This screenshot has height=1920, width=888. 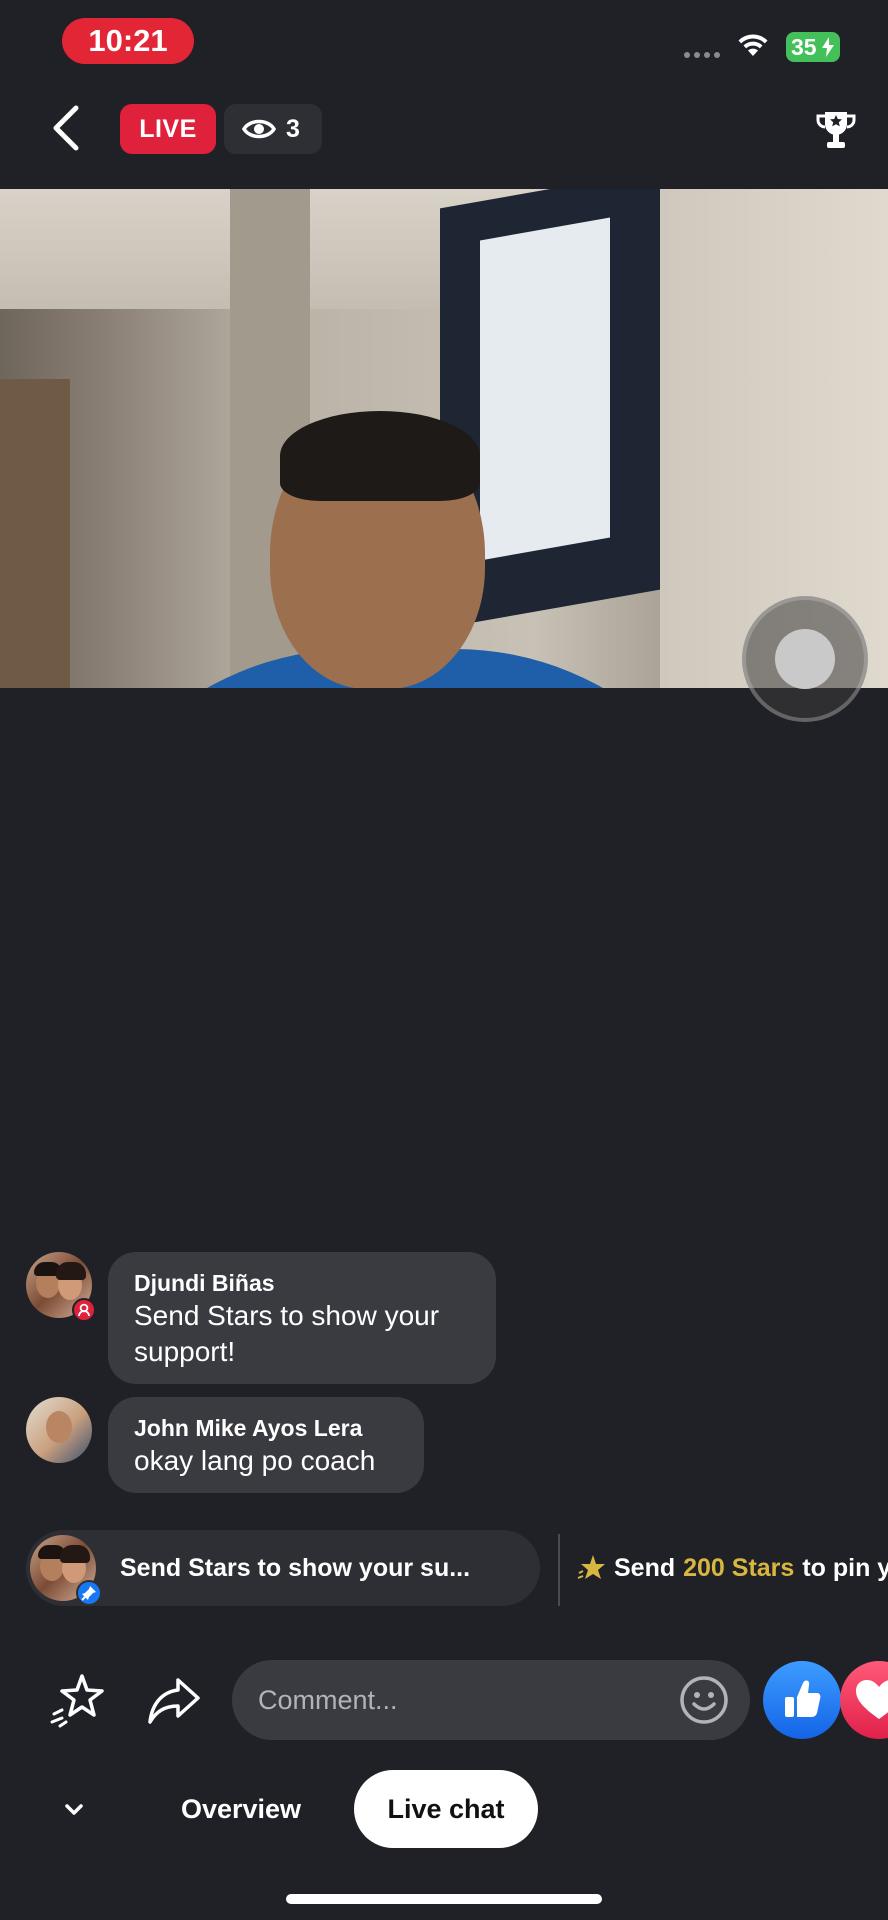 What do you see at coordinates (559, 1570) in the screenshot?
I see `divider` at bounding box center [559, 1570].